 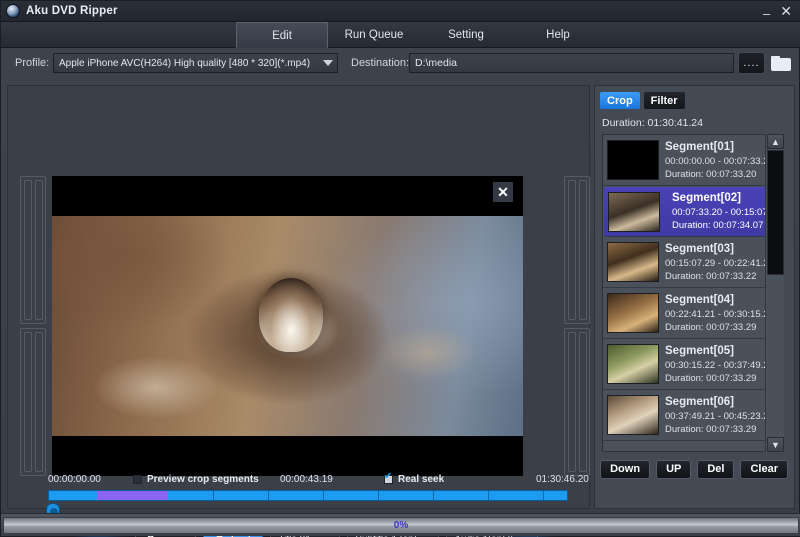 I want to click on decorative-rail-right-bottom, so click(x=577, y=402).